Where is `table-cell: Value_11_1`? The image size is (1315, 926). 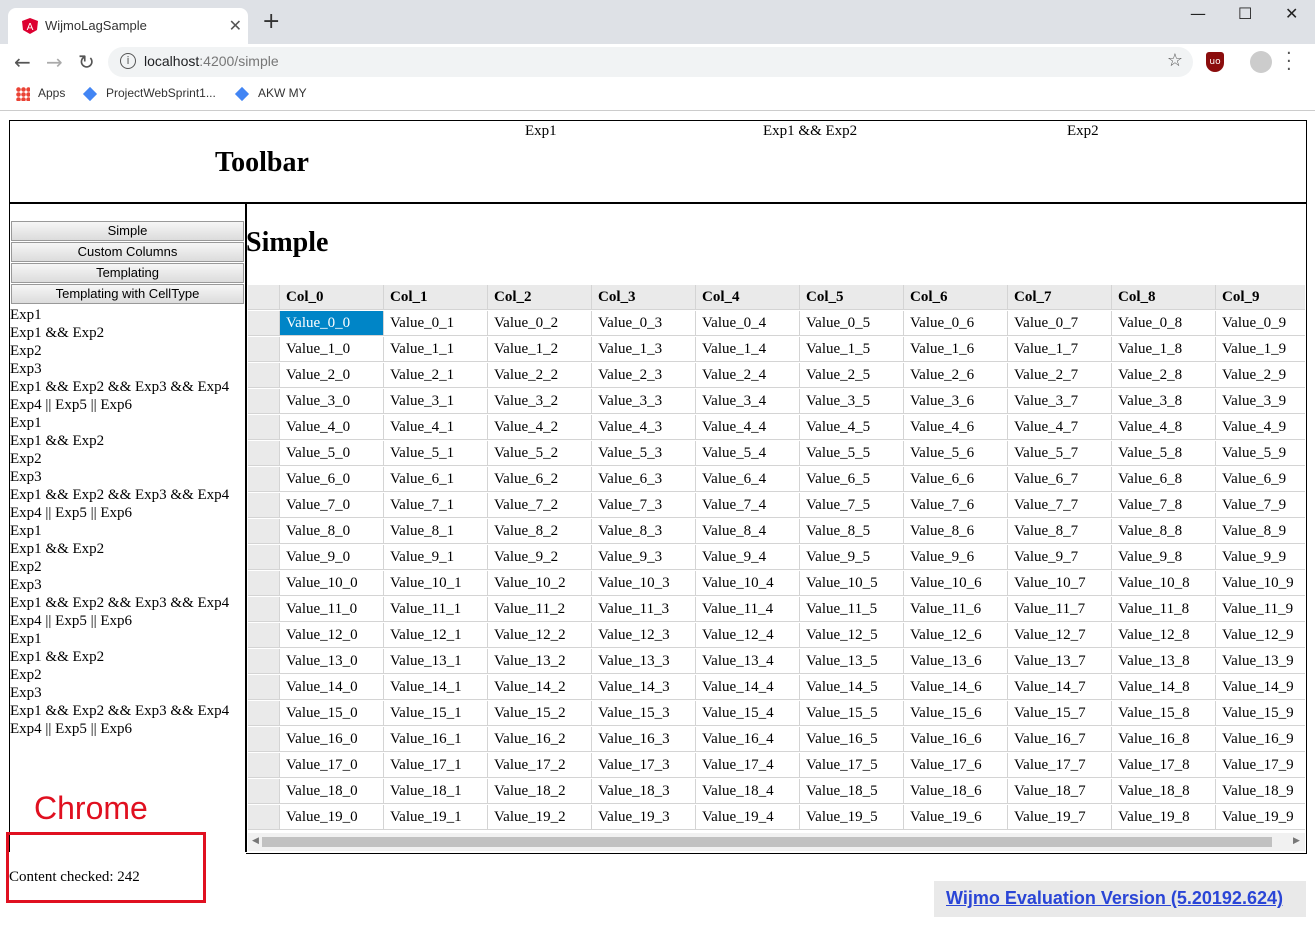
table-cell: Value_11_1 is located at coordinates (436, 609).